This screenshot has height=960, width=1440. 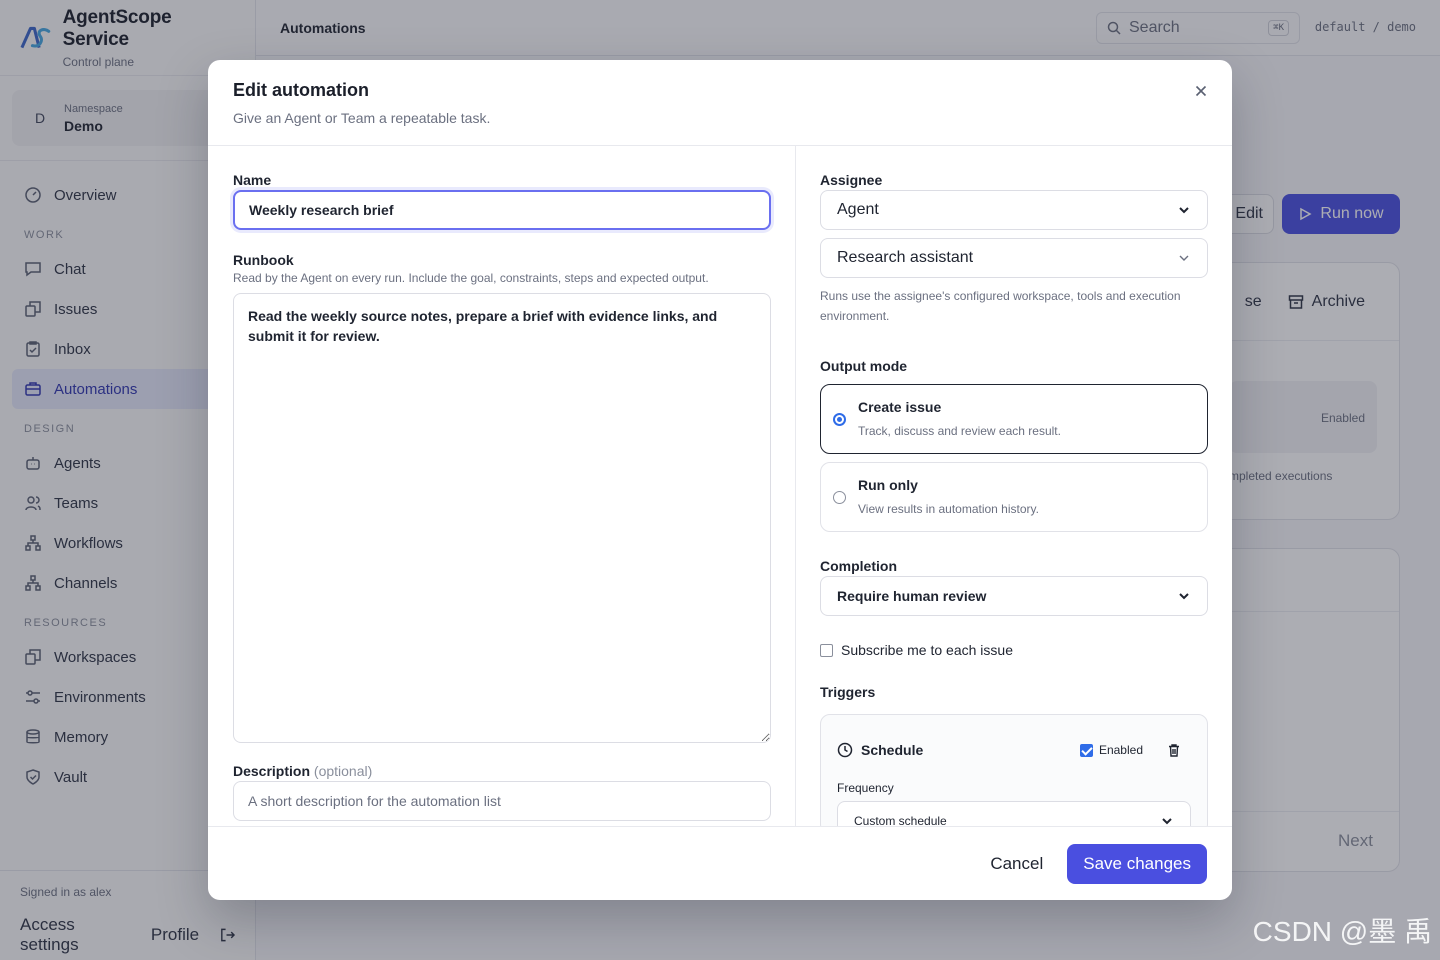 I want to click on dialog-subtitle: Give an Agent or Team a repeatable task., so click(x=362, y=118).